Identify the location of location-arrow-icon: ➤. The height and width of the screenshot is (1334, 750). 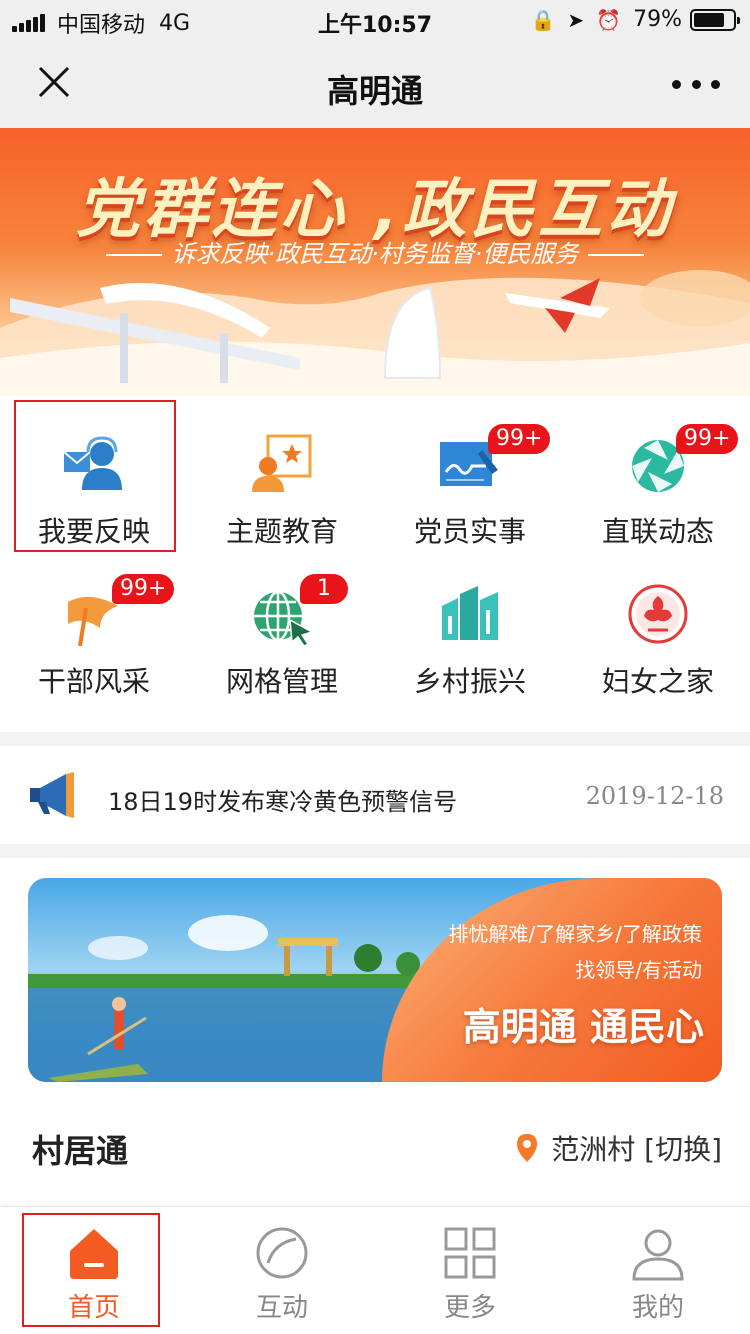
(576, 19).